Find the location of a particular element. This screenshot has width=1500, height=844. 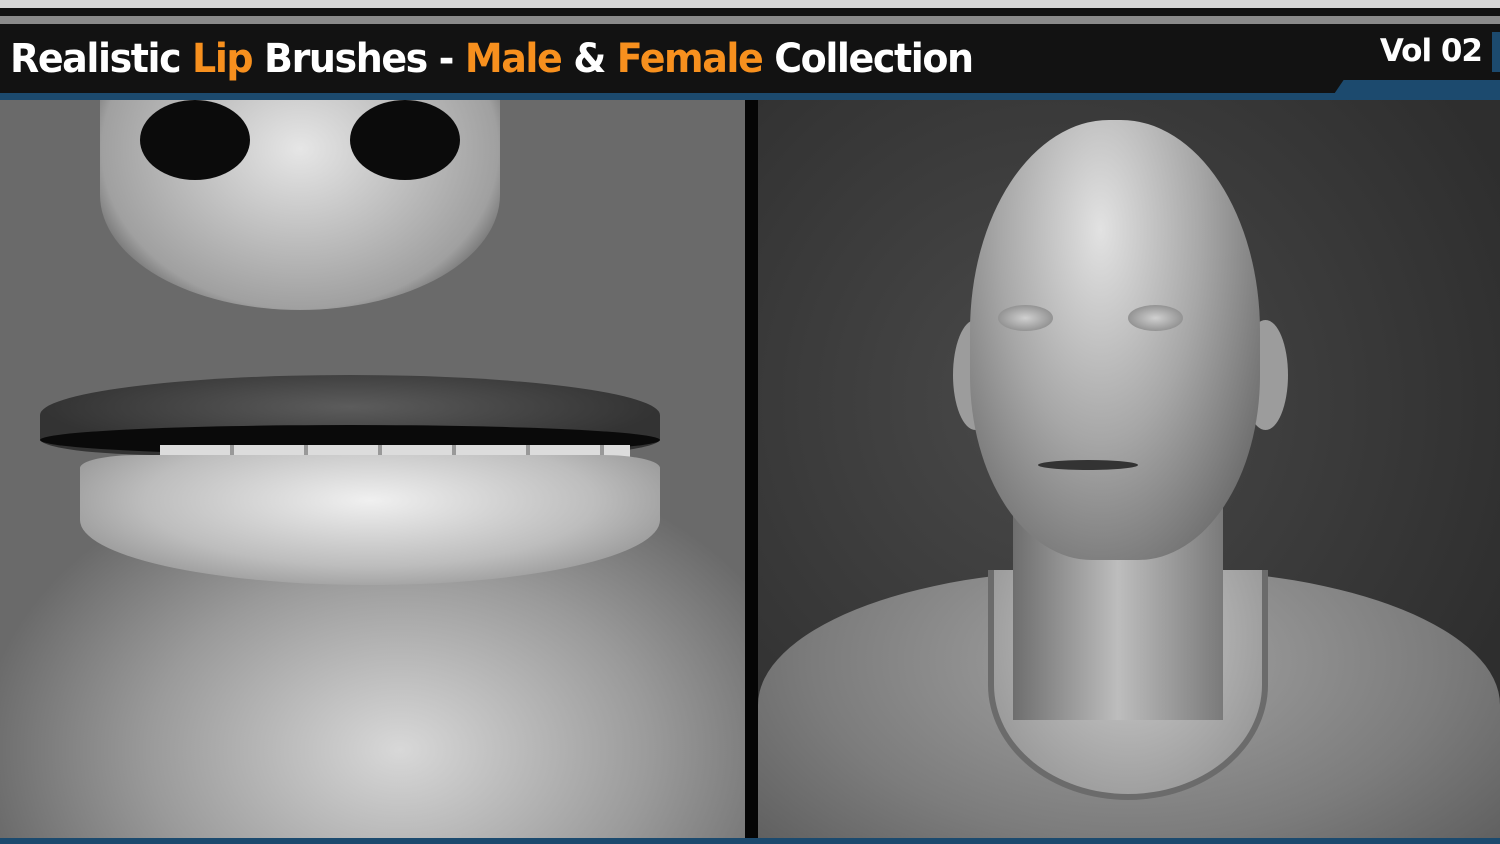

nostril-right is located at coordinates (405, 140).